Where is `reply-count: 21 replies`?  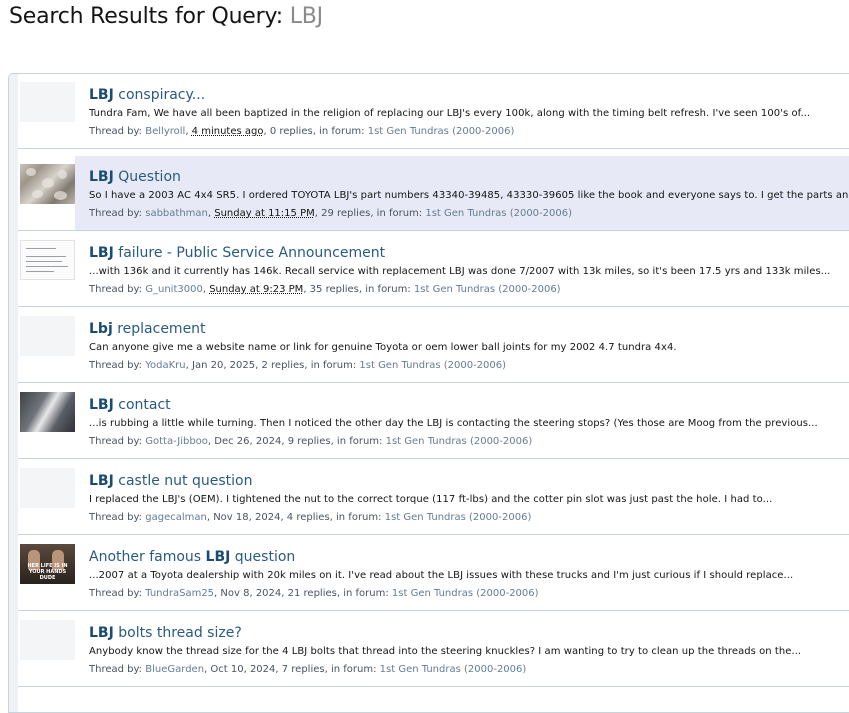 reply-count: 21 replies is located at coordinates (312, 593).